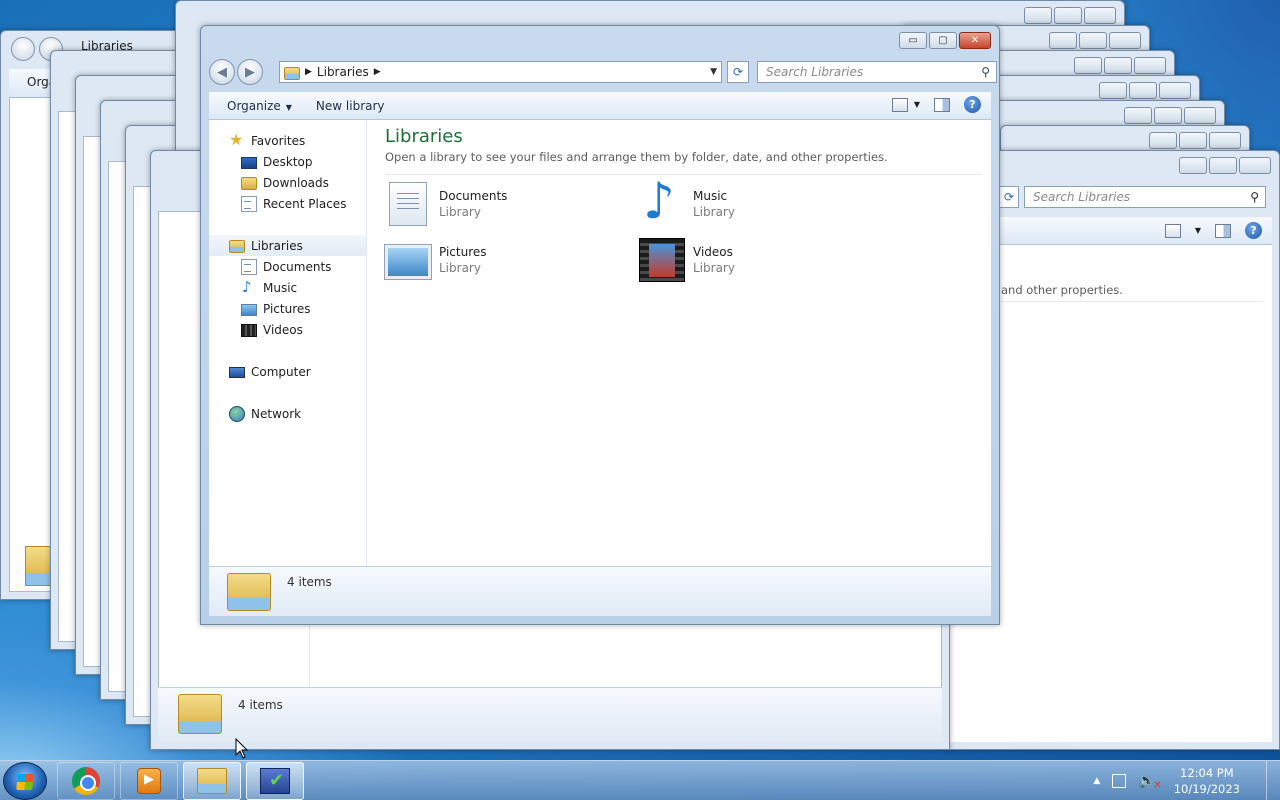  I want to click on nav-computer: Computer, so click(287, 371).